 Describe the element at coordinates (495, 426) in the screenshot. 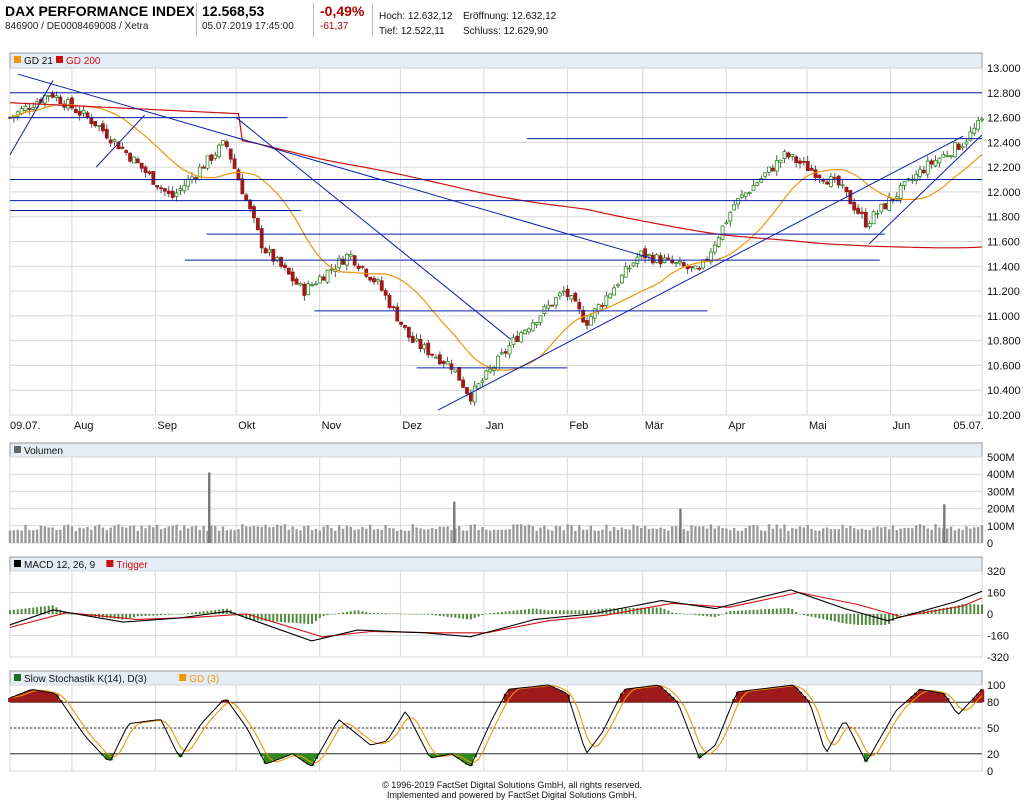

I see `x-tick-label: Jan` at that location.